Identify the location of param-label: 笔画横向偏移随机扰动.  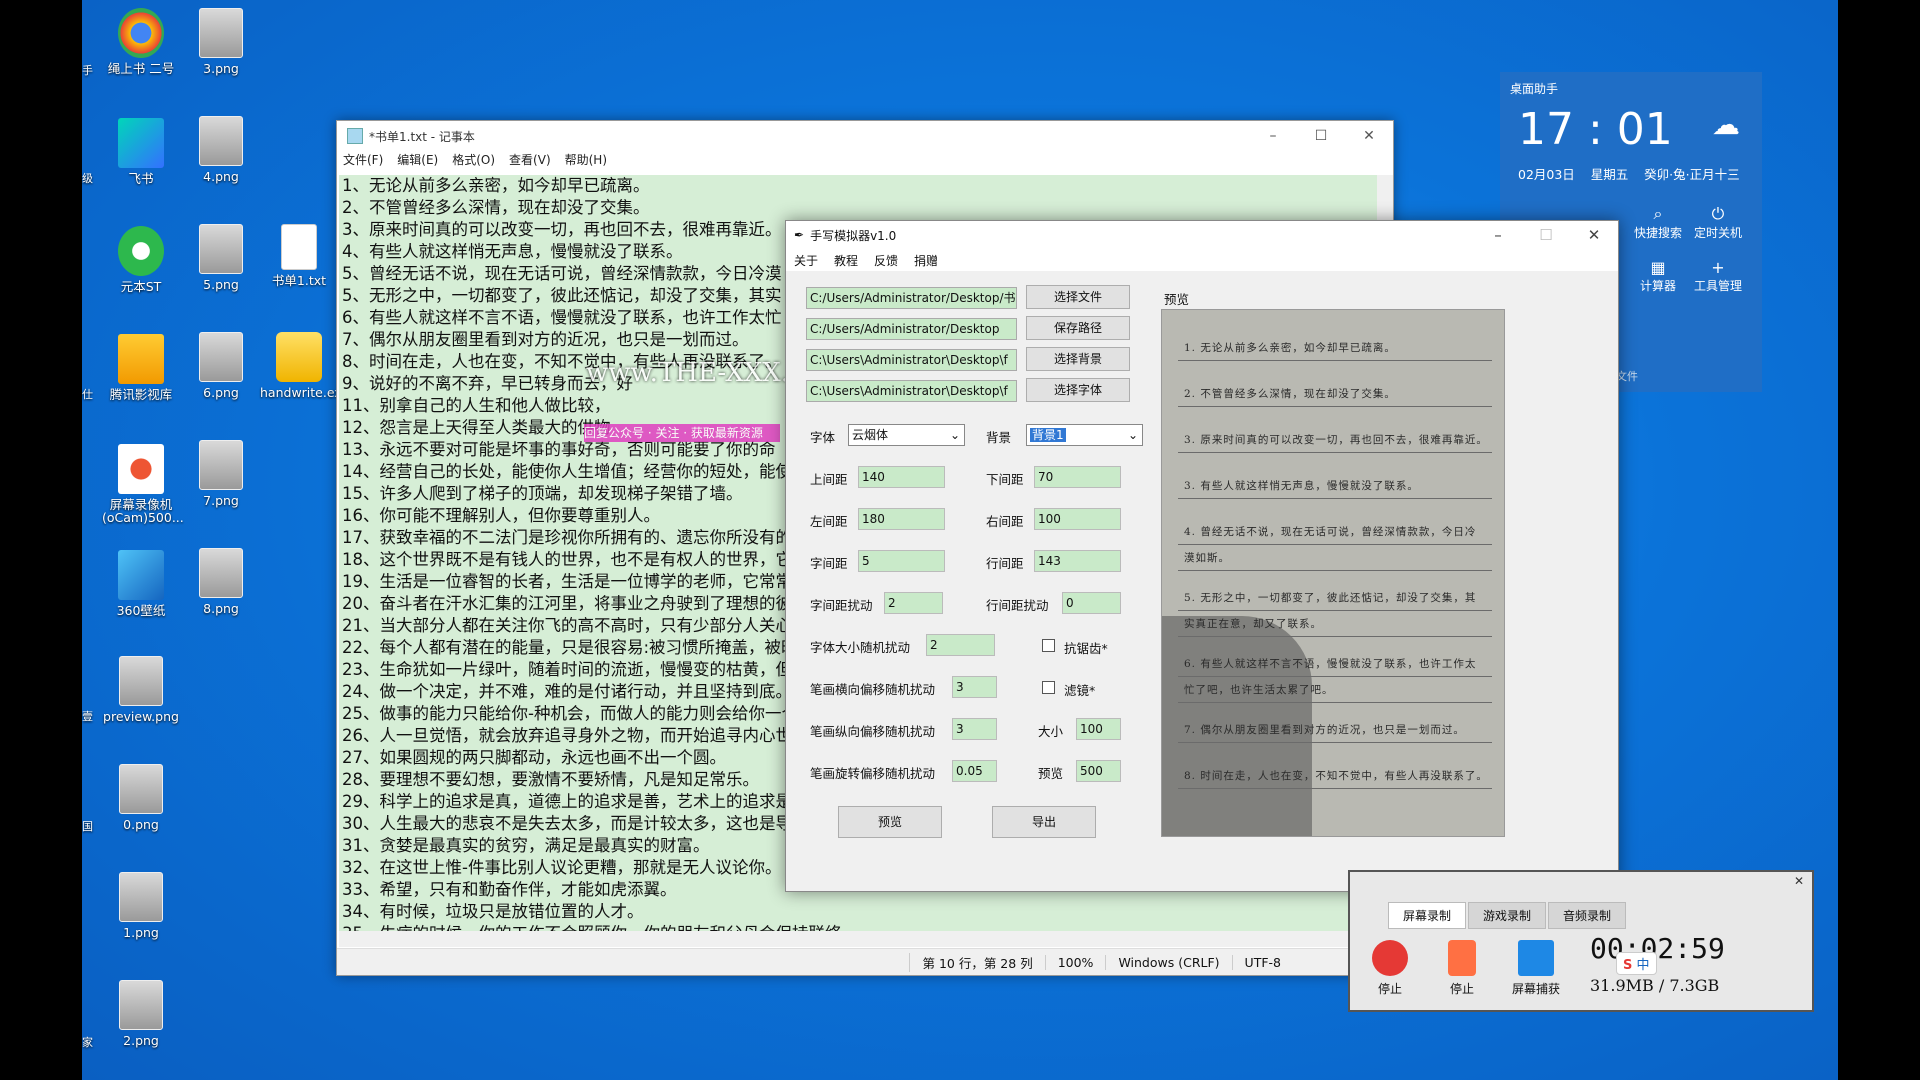
(873, 689).